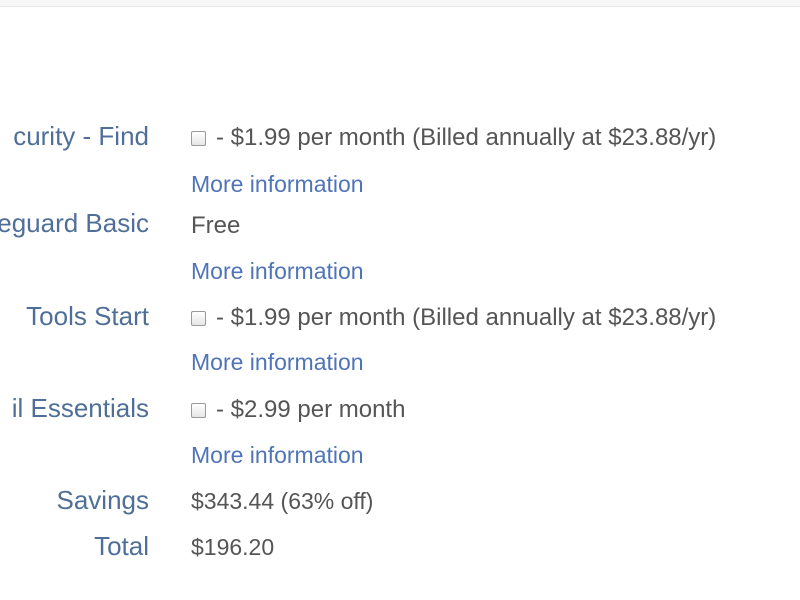 The width and height of the screenshot is (800, 600). I want to click on product-checkbox-security-find, so click(198, 138).